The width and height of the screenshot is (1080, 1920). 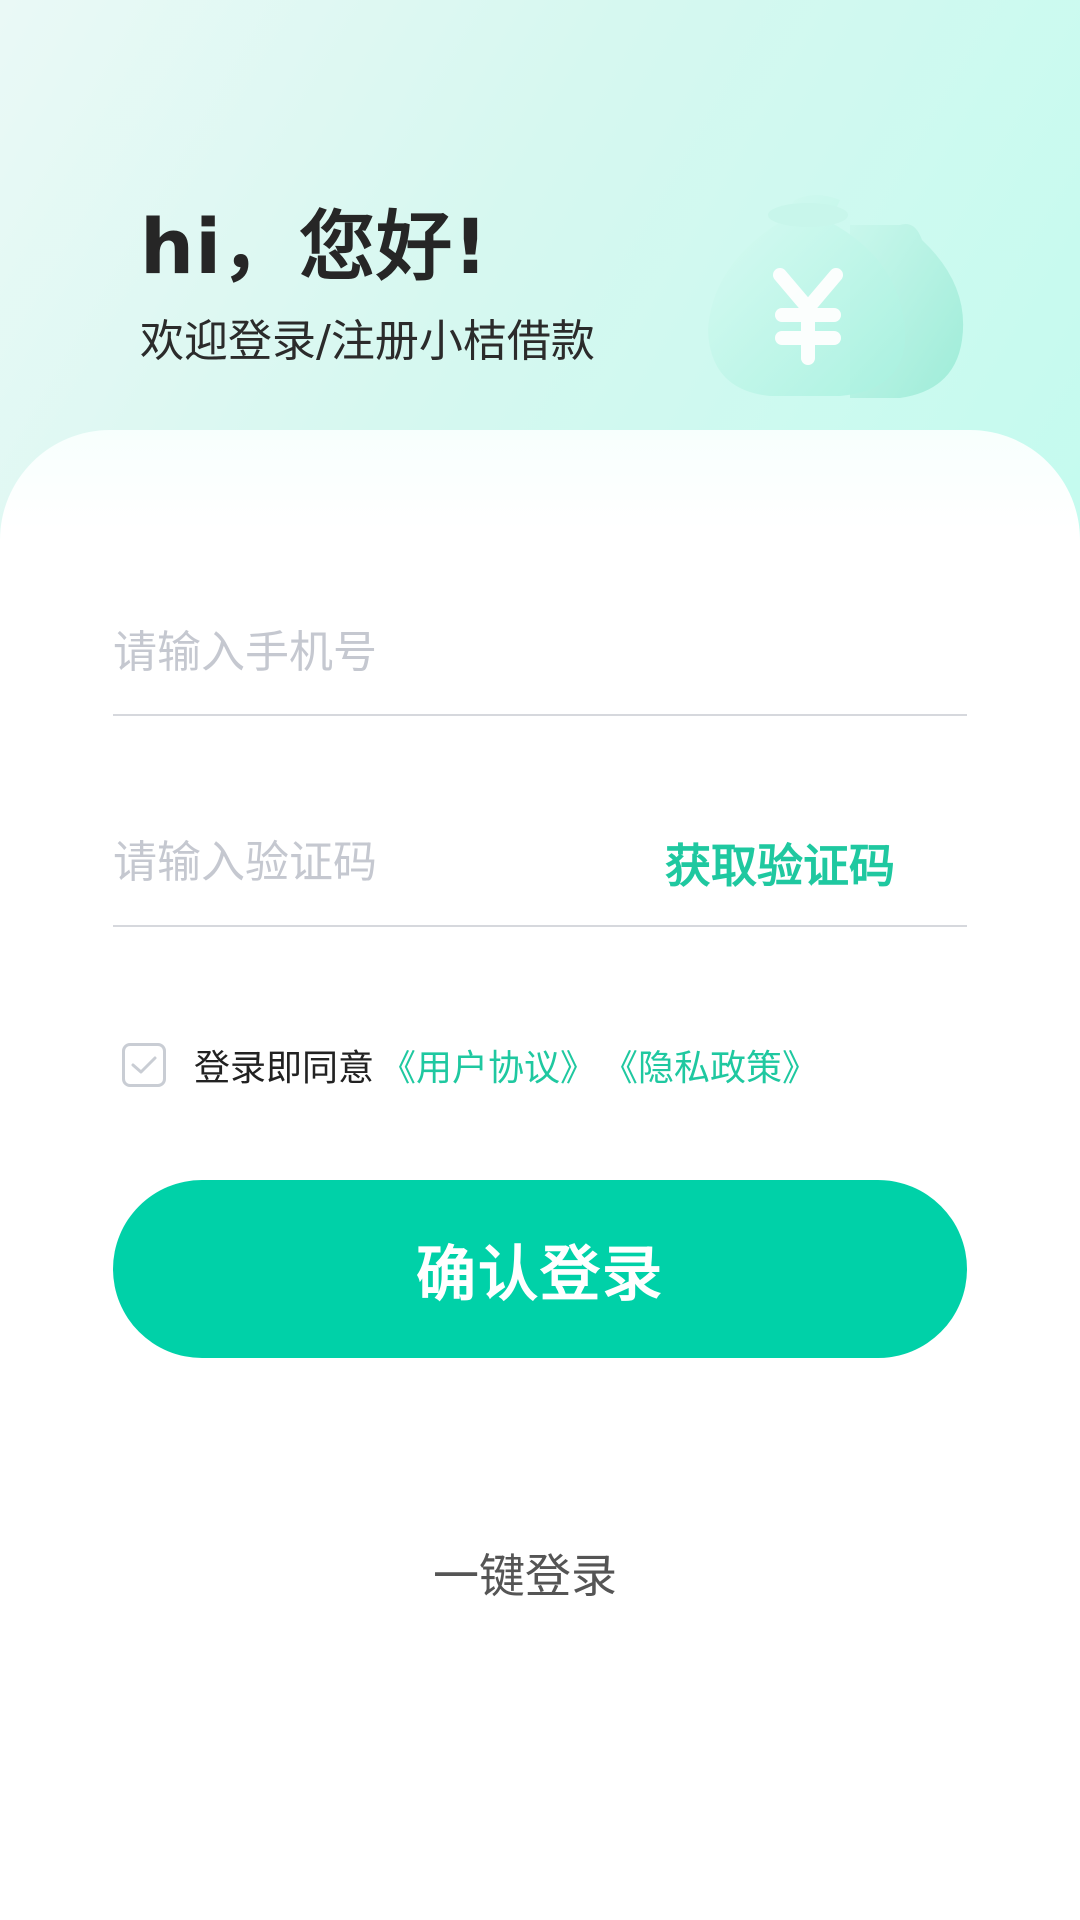 I want to click on welcome-subtitle: 欢迎登录/注册小桔借款, so click(x=367, y=341).